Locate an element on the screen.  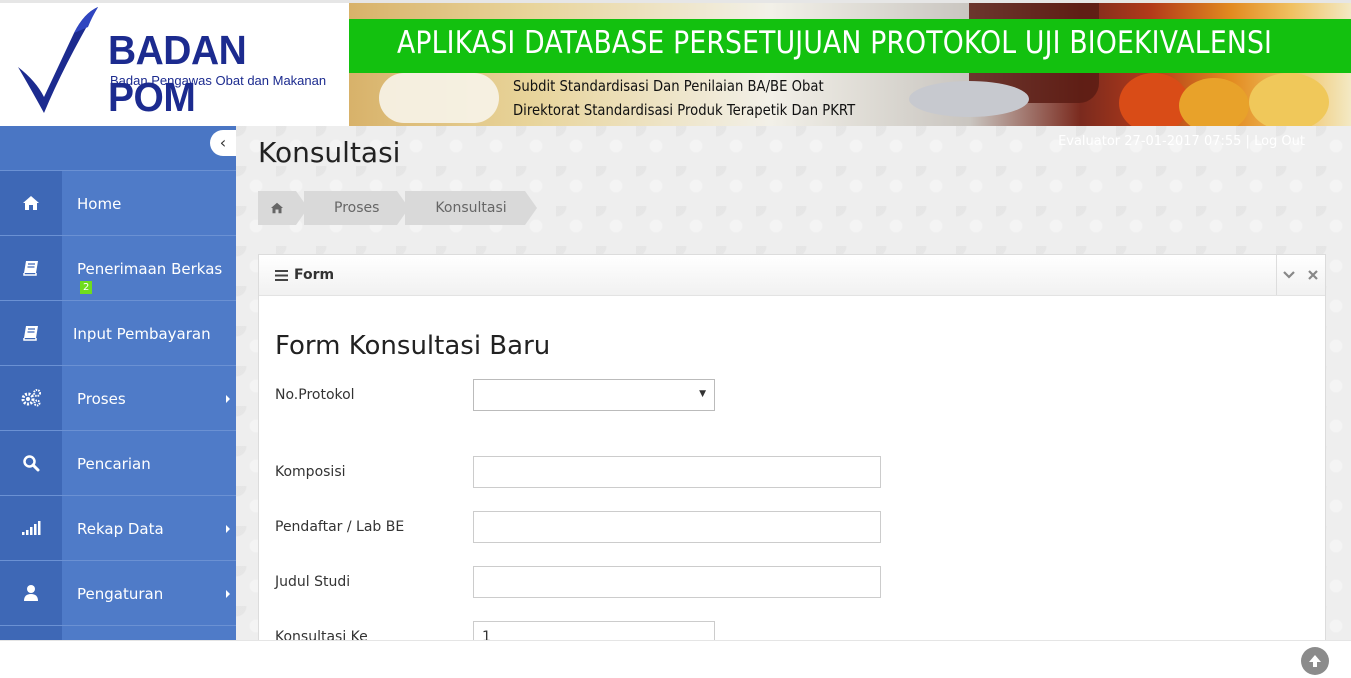
sidebar-item-label: Penerimaan Berkas 2 is located at coordinates (156, 278).